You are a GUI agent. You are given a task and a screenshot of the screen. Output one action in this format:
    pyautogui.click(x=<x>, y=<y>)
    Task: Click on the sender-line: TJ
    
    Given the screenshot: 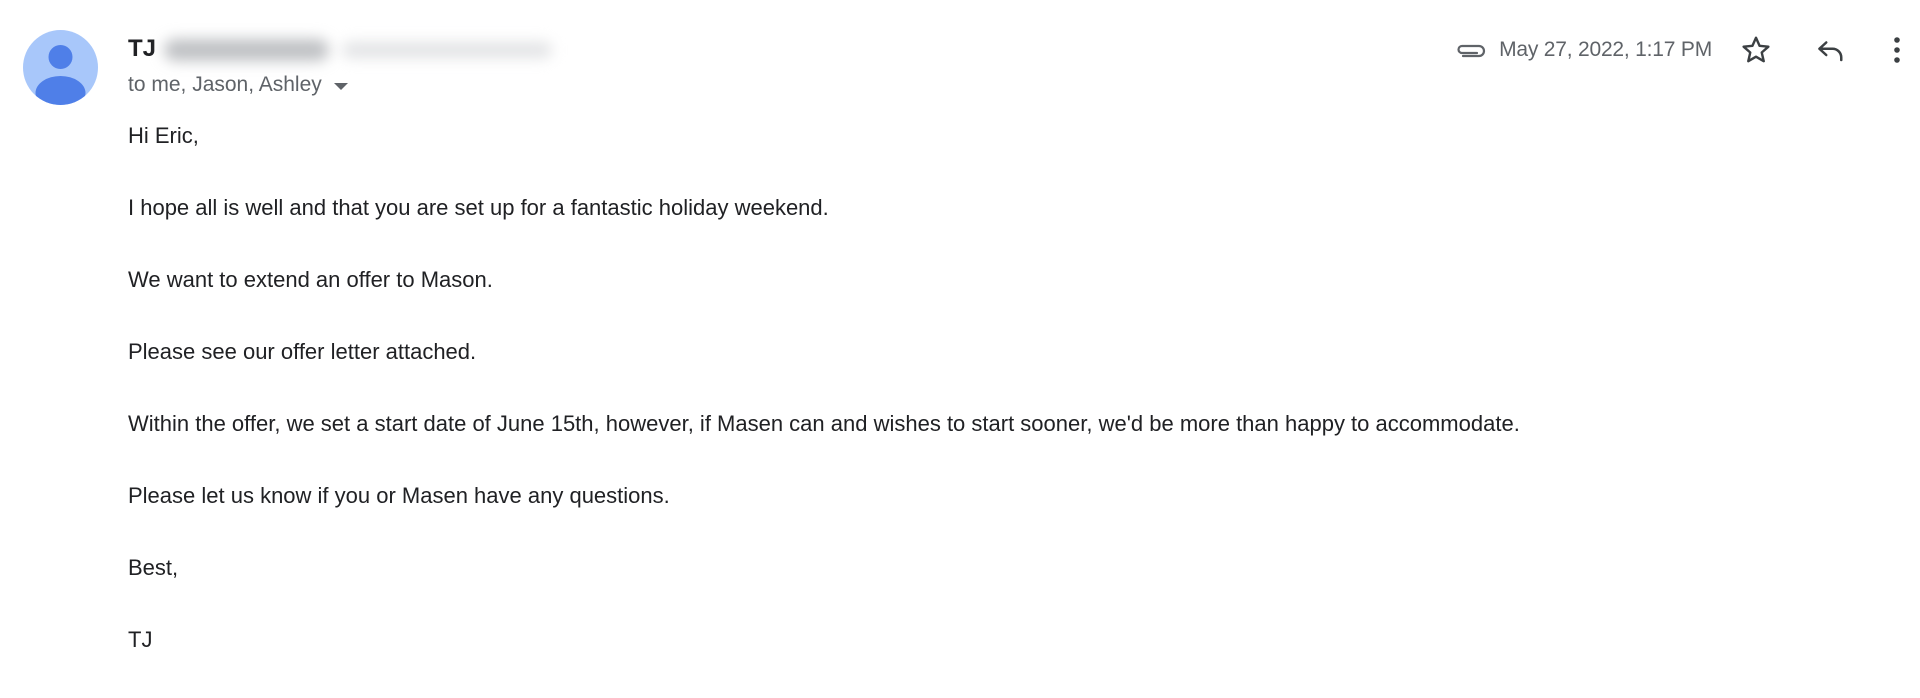 What is the action you would take?
    pyautogui.click(x=345, y=49)
    